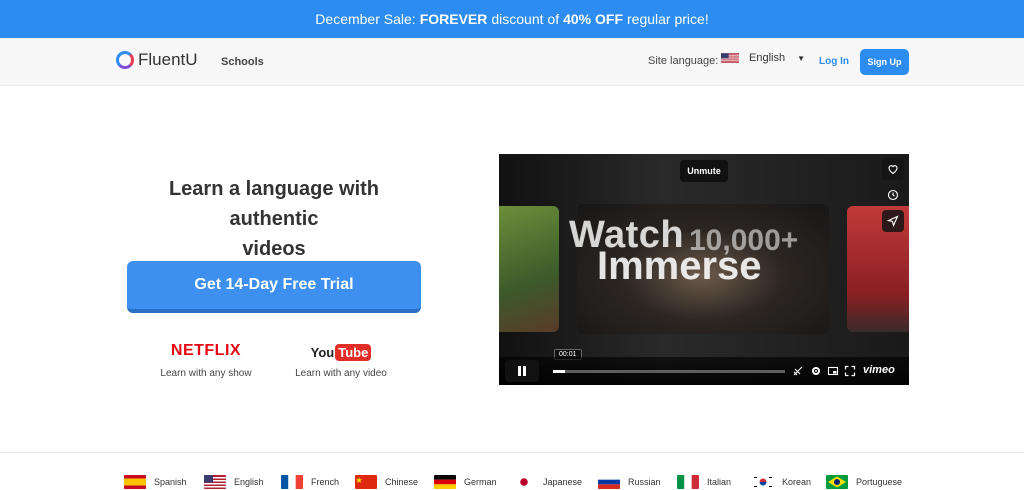  I want to click on site-language-value: English, so click(767, 58).